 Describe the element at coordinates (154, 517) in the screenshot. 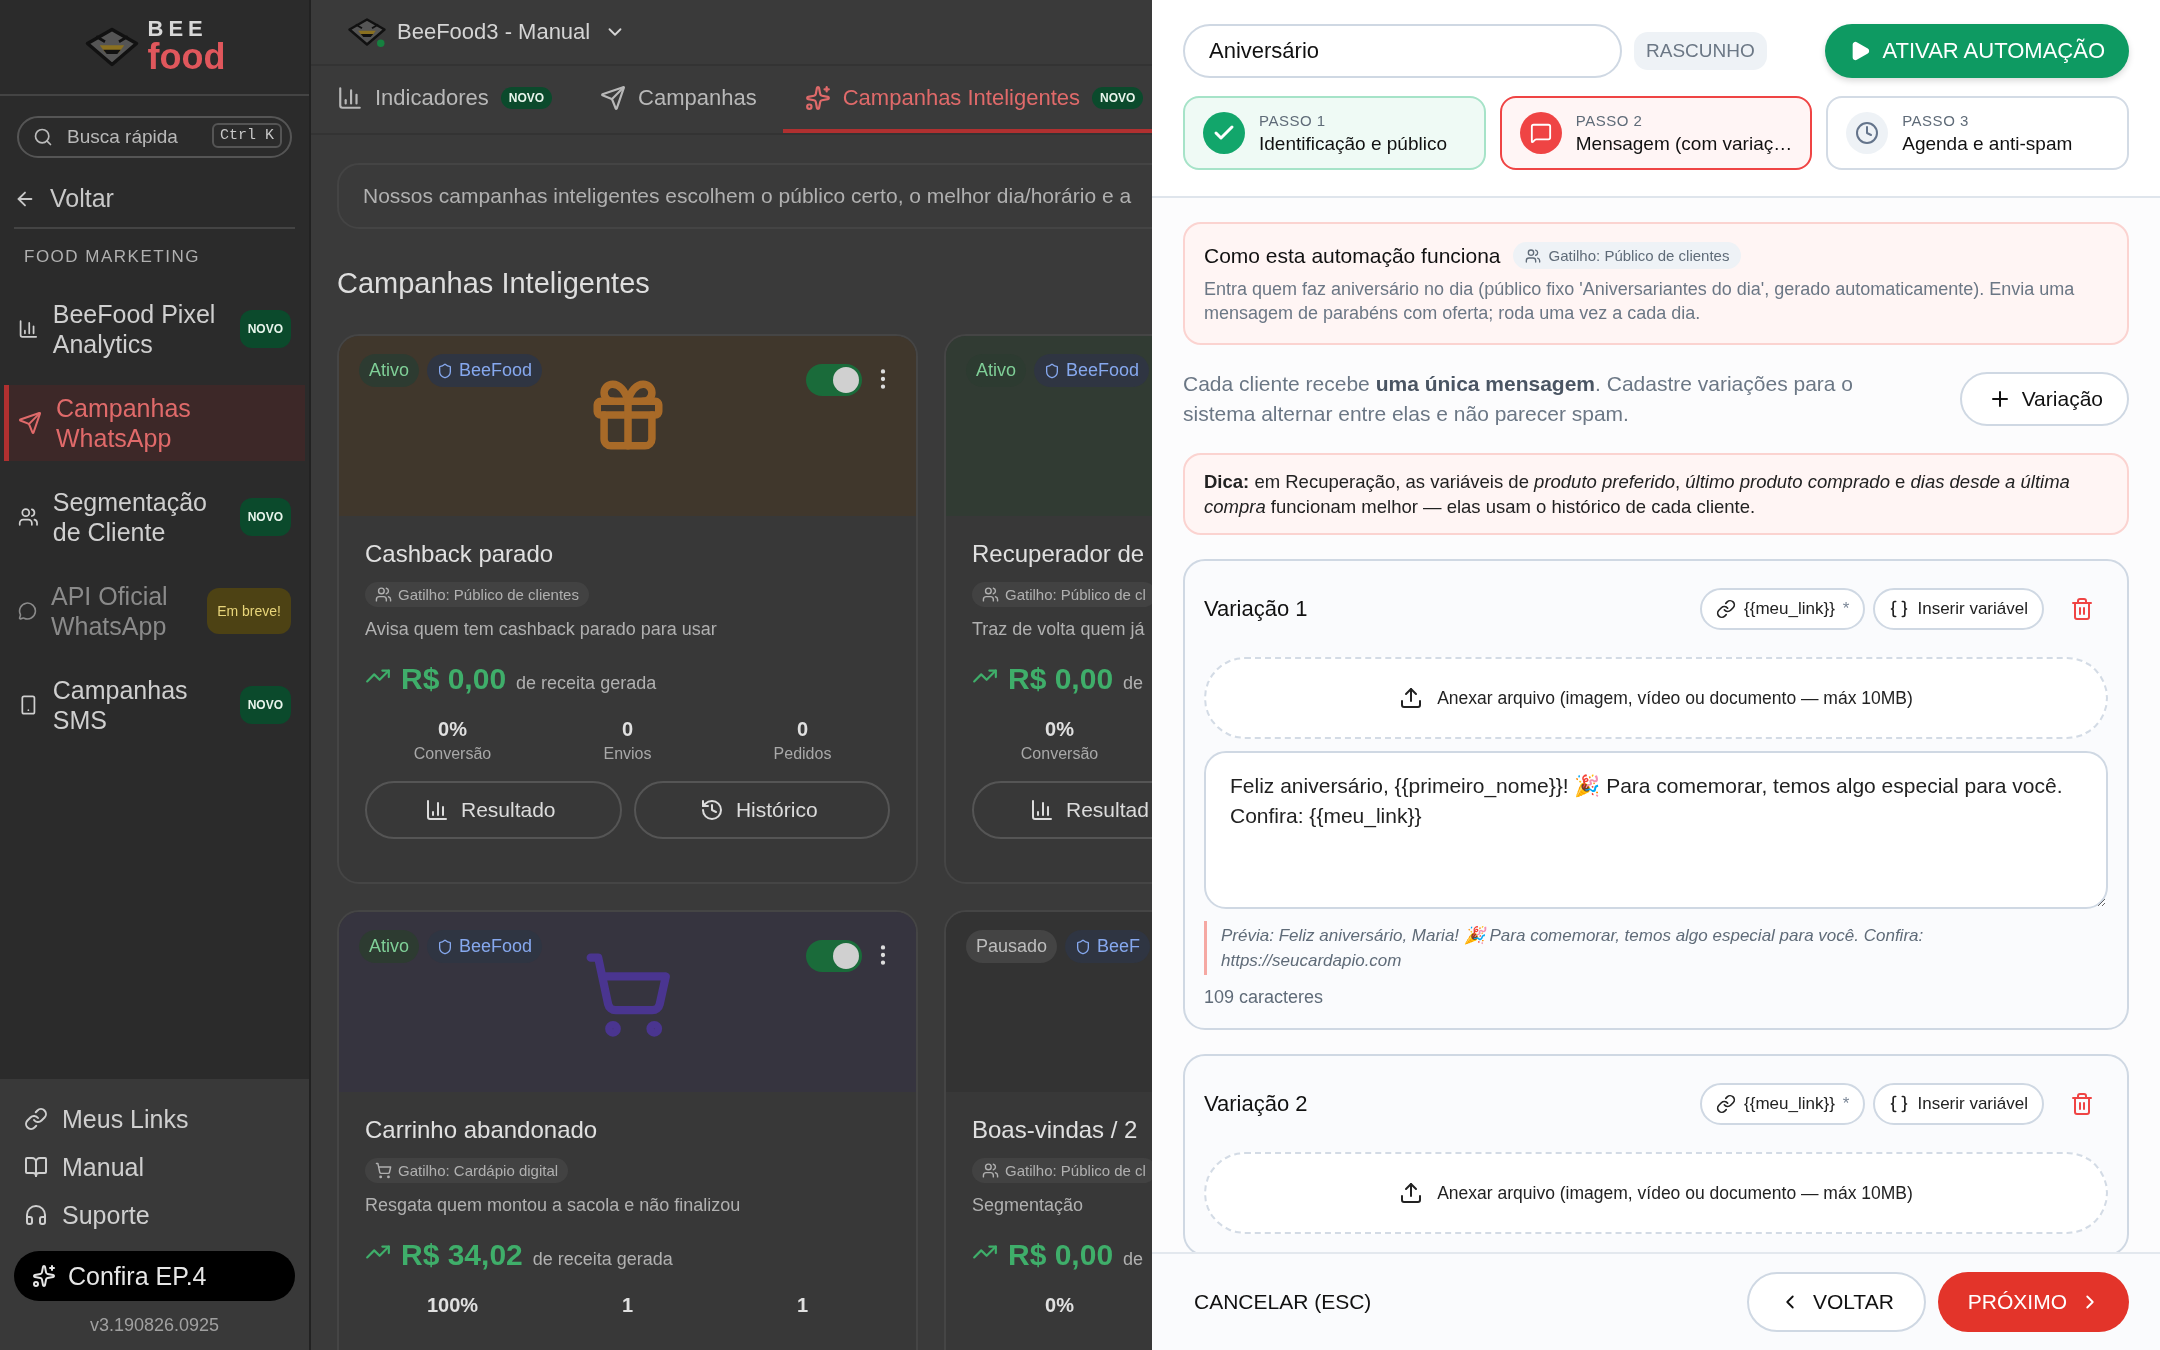

I see `sidebar-item: Segmentação de Cliente NOVO` at that location.